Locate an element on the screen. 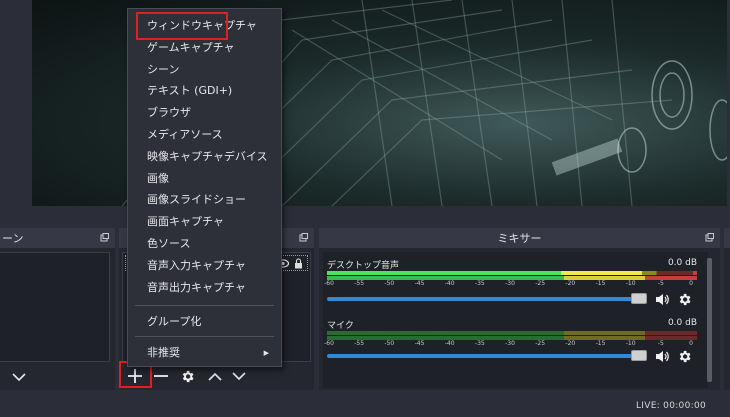  mixer-scrollbar is located at coordinates (709, 320).